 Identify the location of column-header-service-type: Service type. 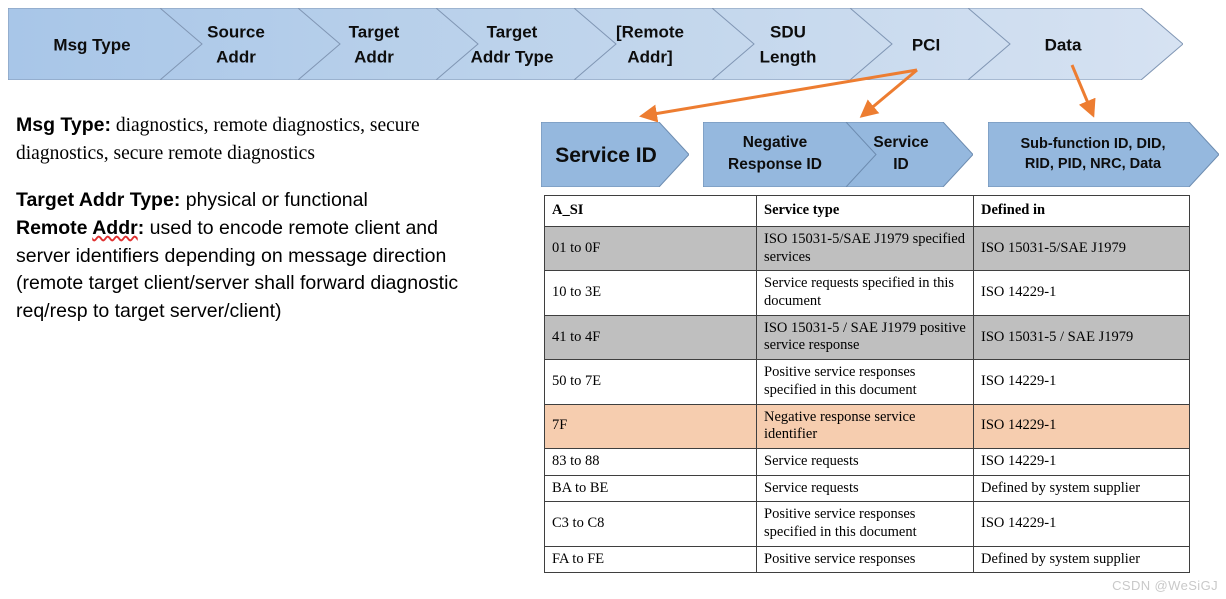
(865, 211).